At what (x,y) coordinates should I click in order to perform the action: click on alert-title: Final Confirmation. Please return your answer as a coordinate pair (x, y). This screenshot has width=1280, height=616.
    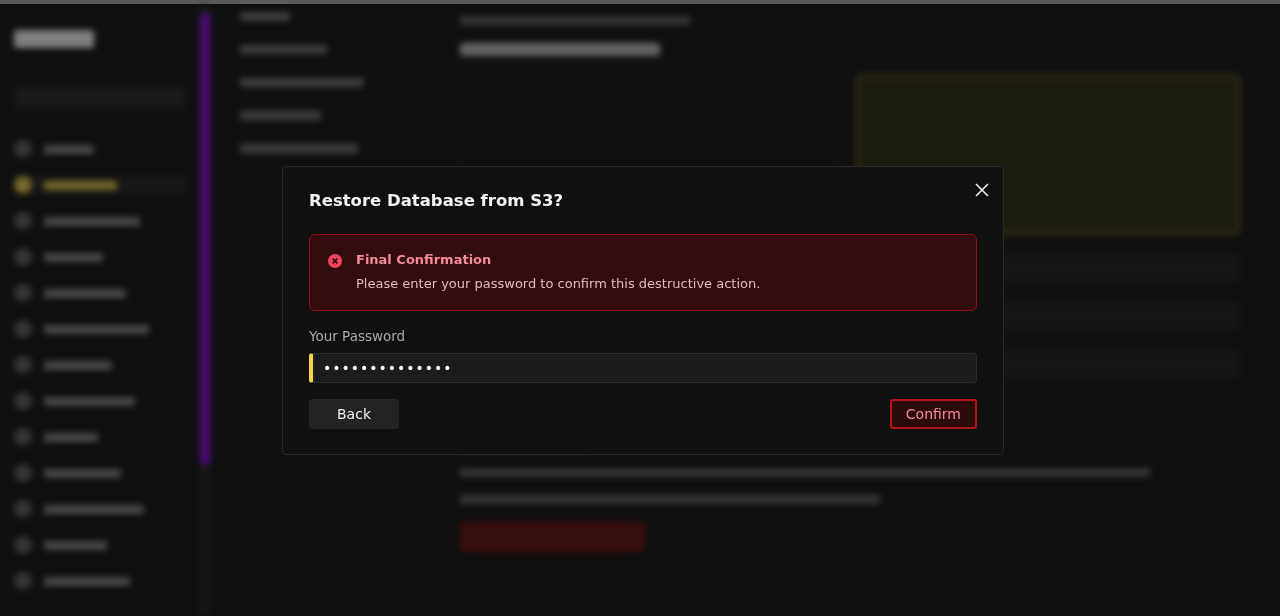
    Looking at the image, I should click on (424, 259).